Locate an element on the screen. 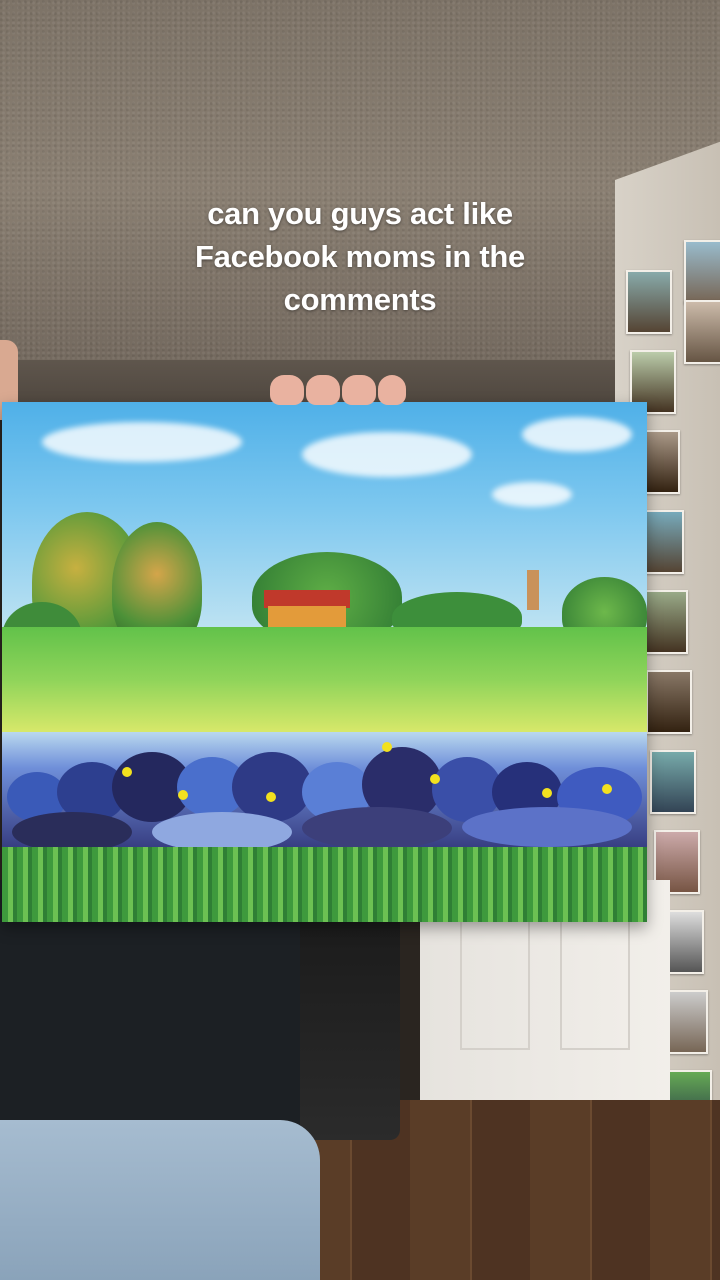 The image size is (720, 1280). caption-line: comments is located at coordinates (360, 299).